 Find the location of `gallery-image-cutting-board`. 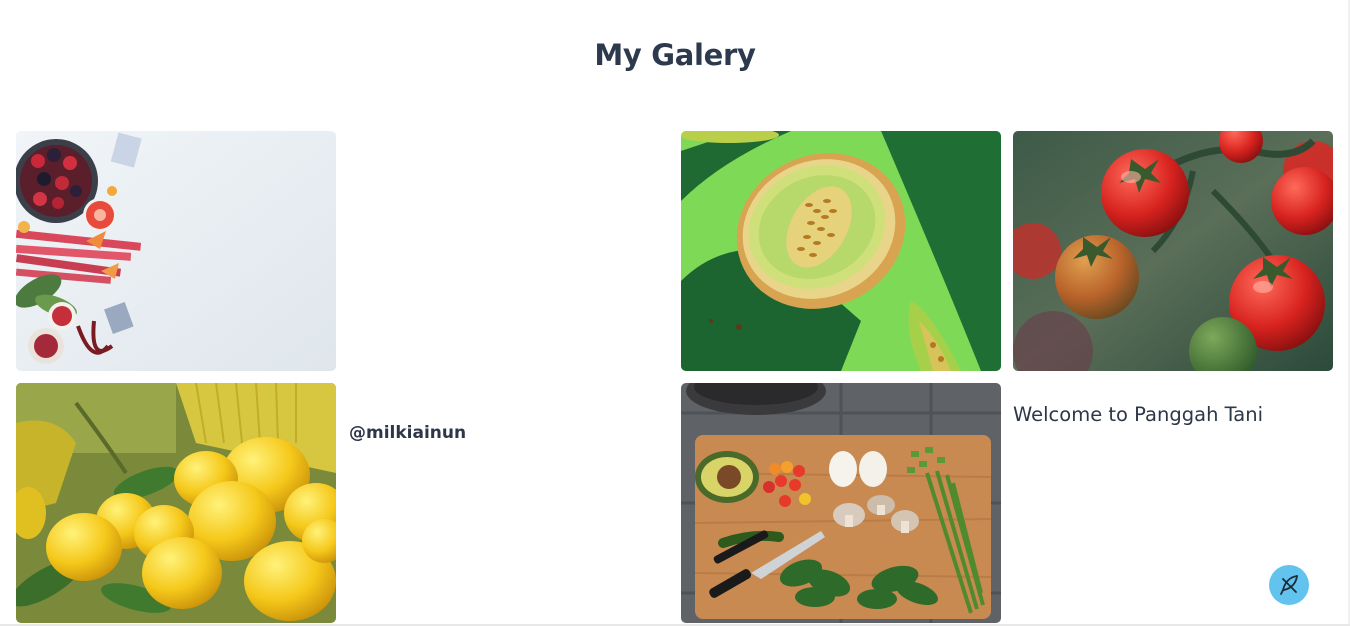

gallery-image-cutting-board is located at coordinates (841, 503).